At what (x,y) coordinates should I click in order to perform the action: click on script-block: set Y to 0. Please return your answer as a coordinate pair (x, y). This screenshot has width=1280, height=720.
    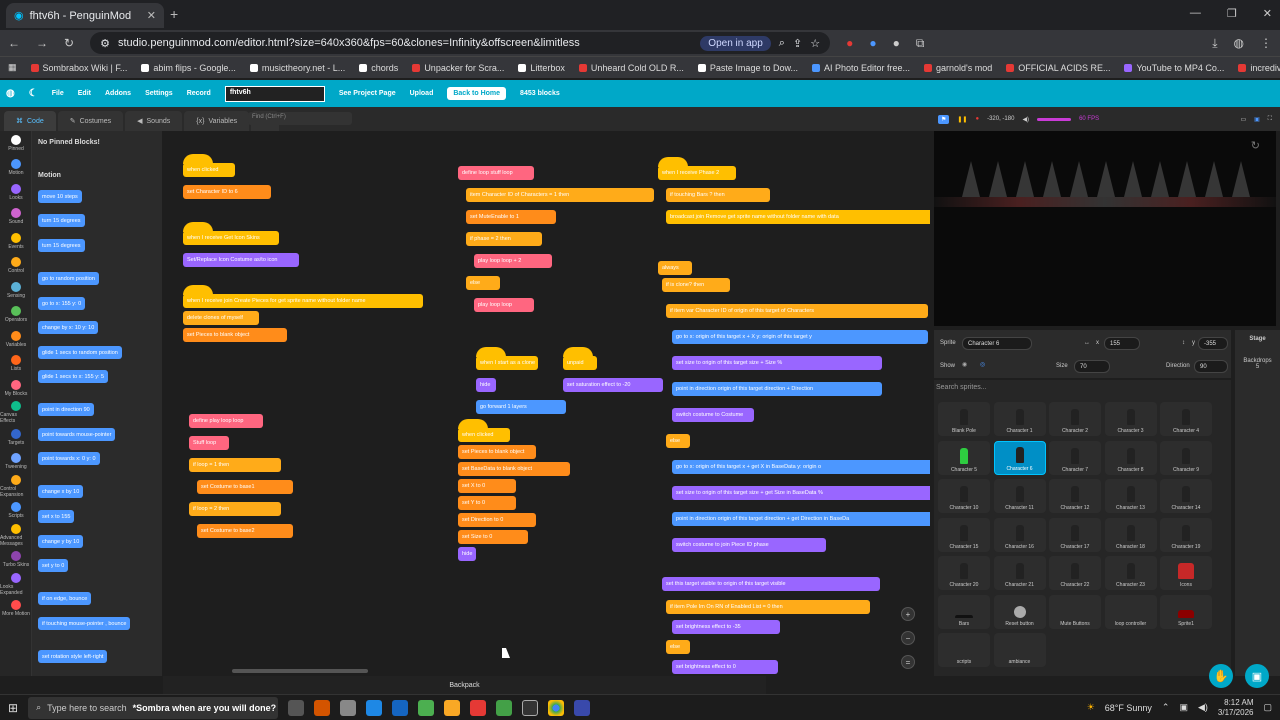
    Looking at the image, I should click on (487, 503).